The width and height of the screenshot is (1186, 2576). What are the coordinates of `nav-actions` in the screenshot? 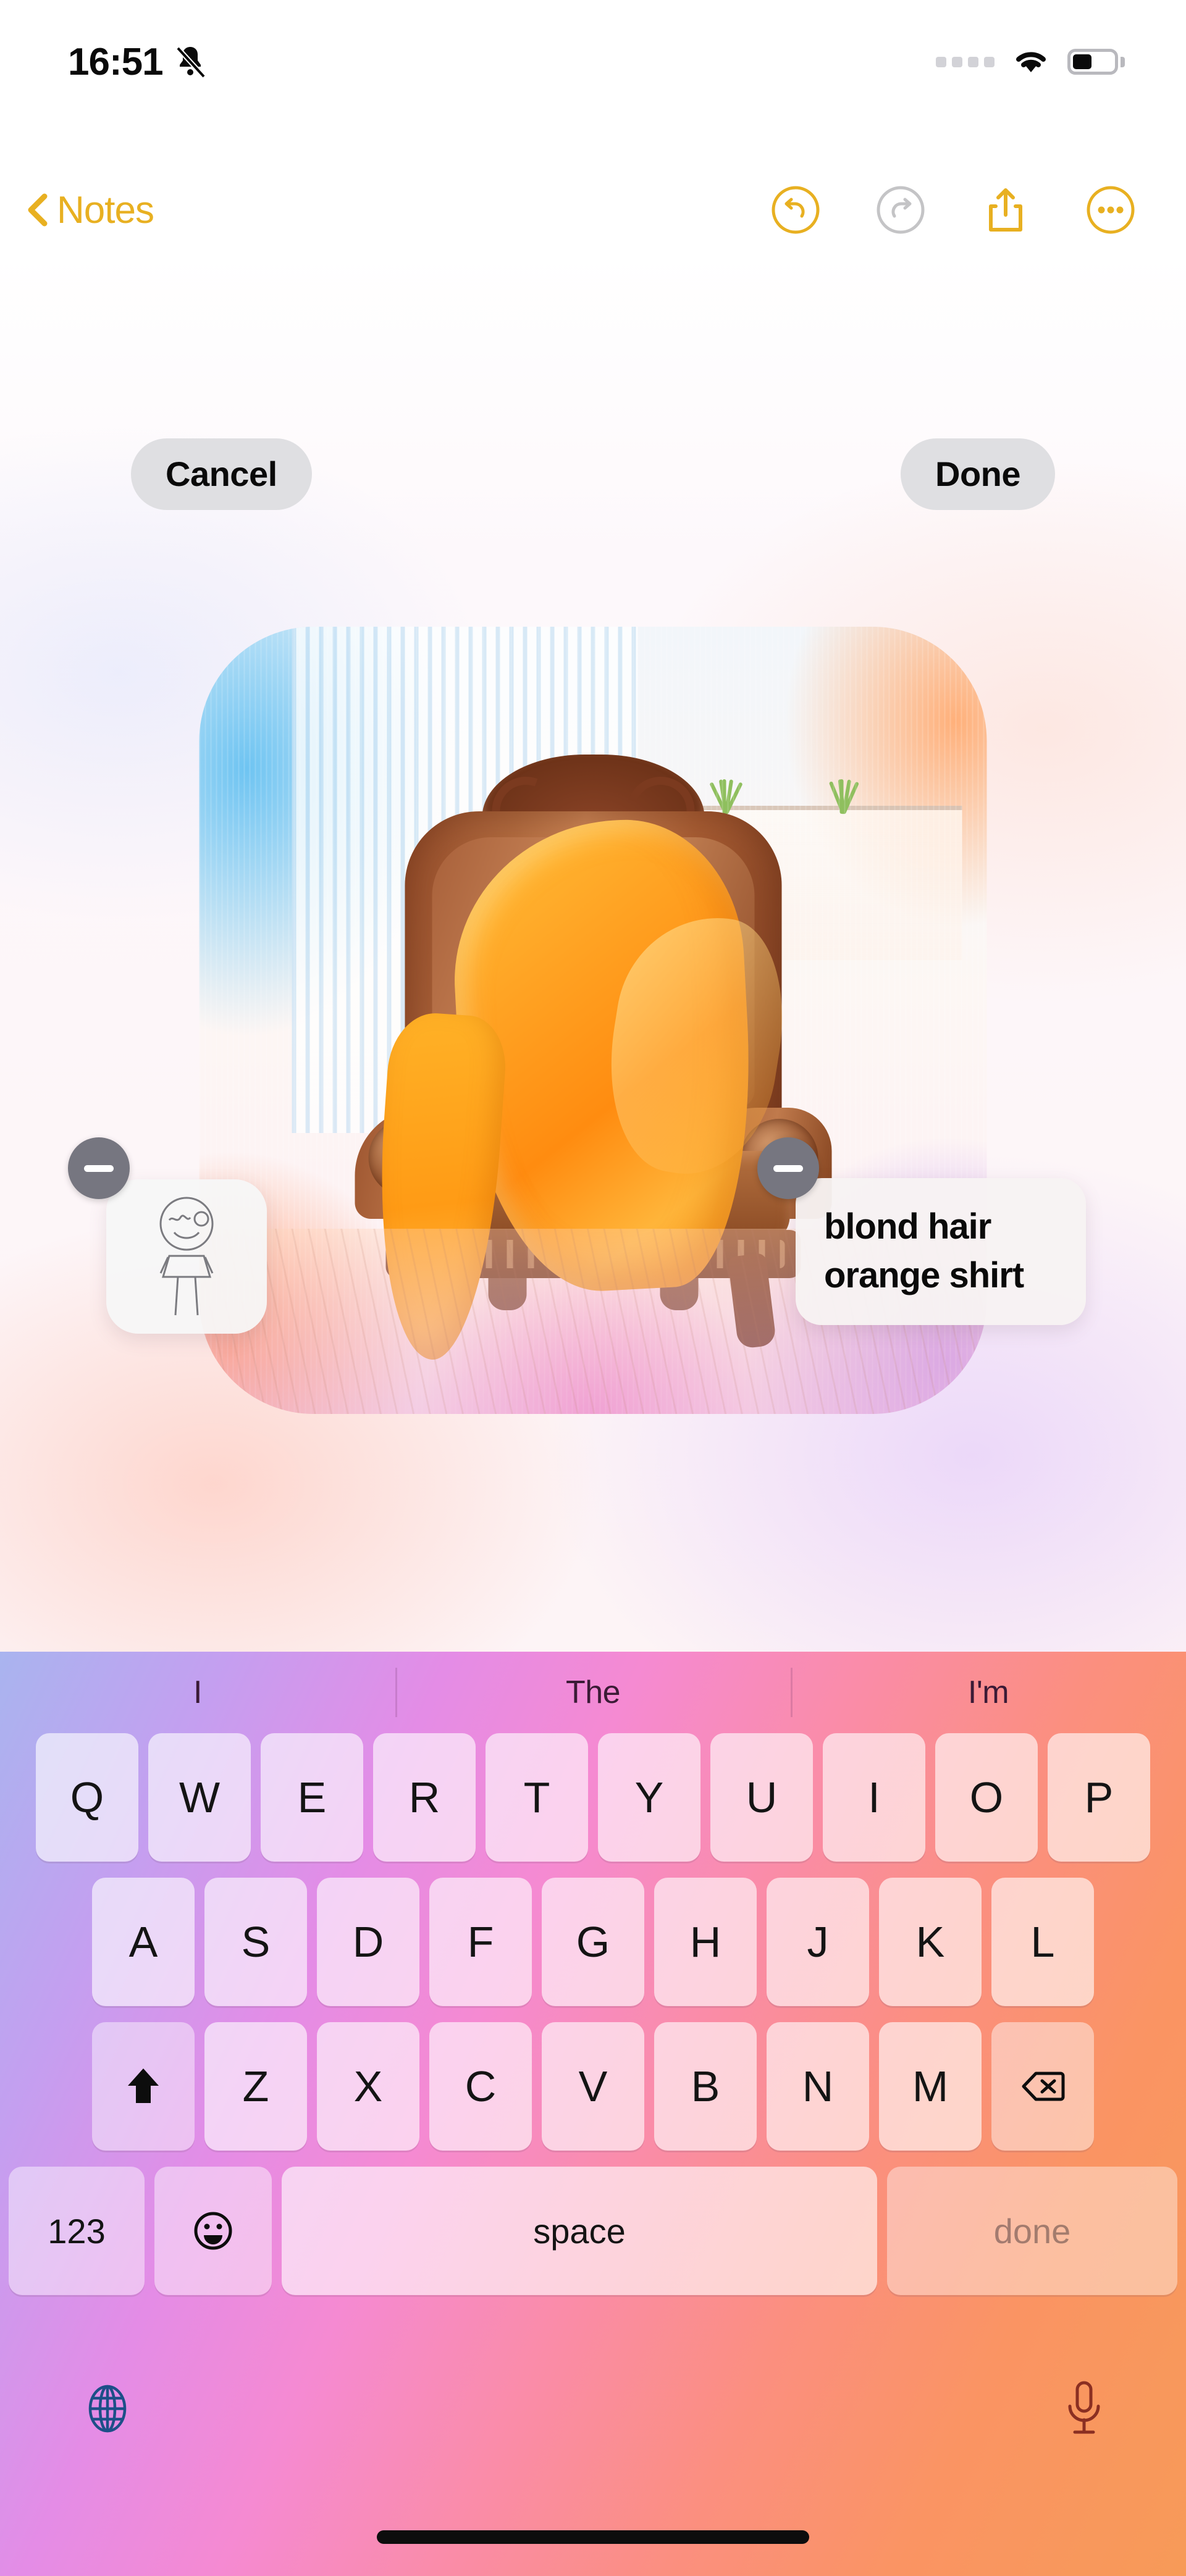 It's located at (960, 210).